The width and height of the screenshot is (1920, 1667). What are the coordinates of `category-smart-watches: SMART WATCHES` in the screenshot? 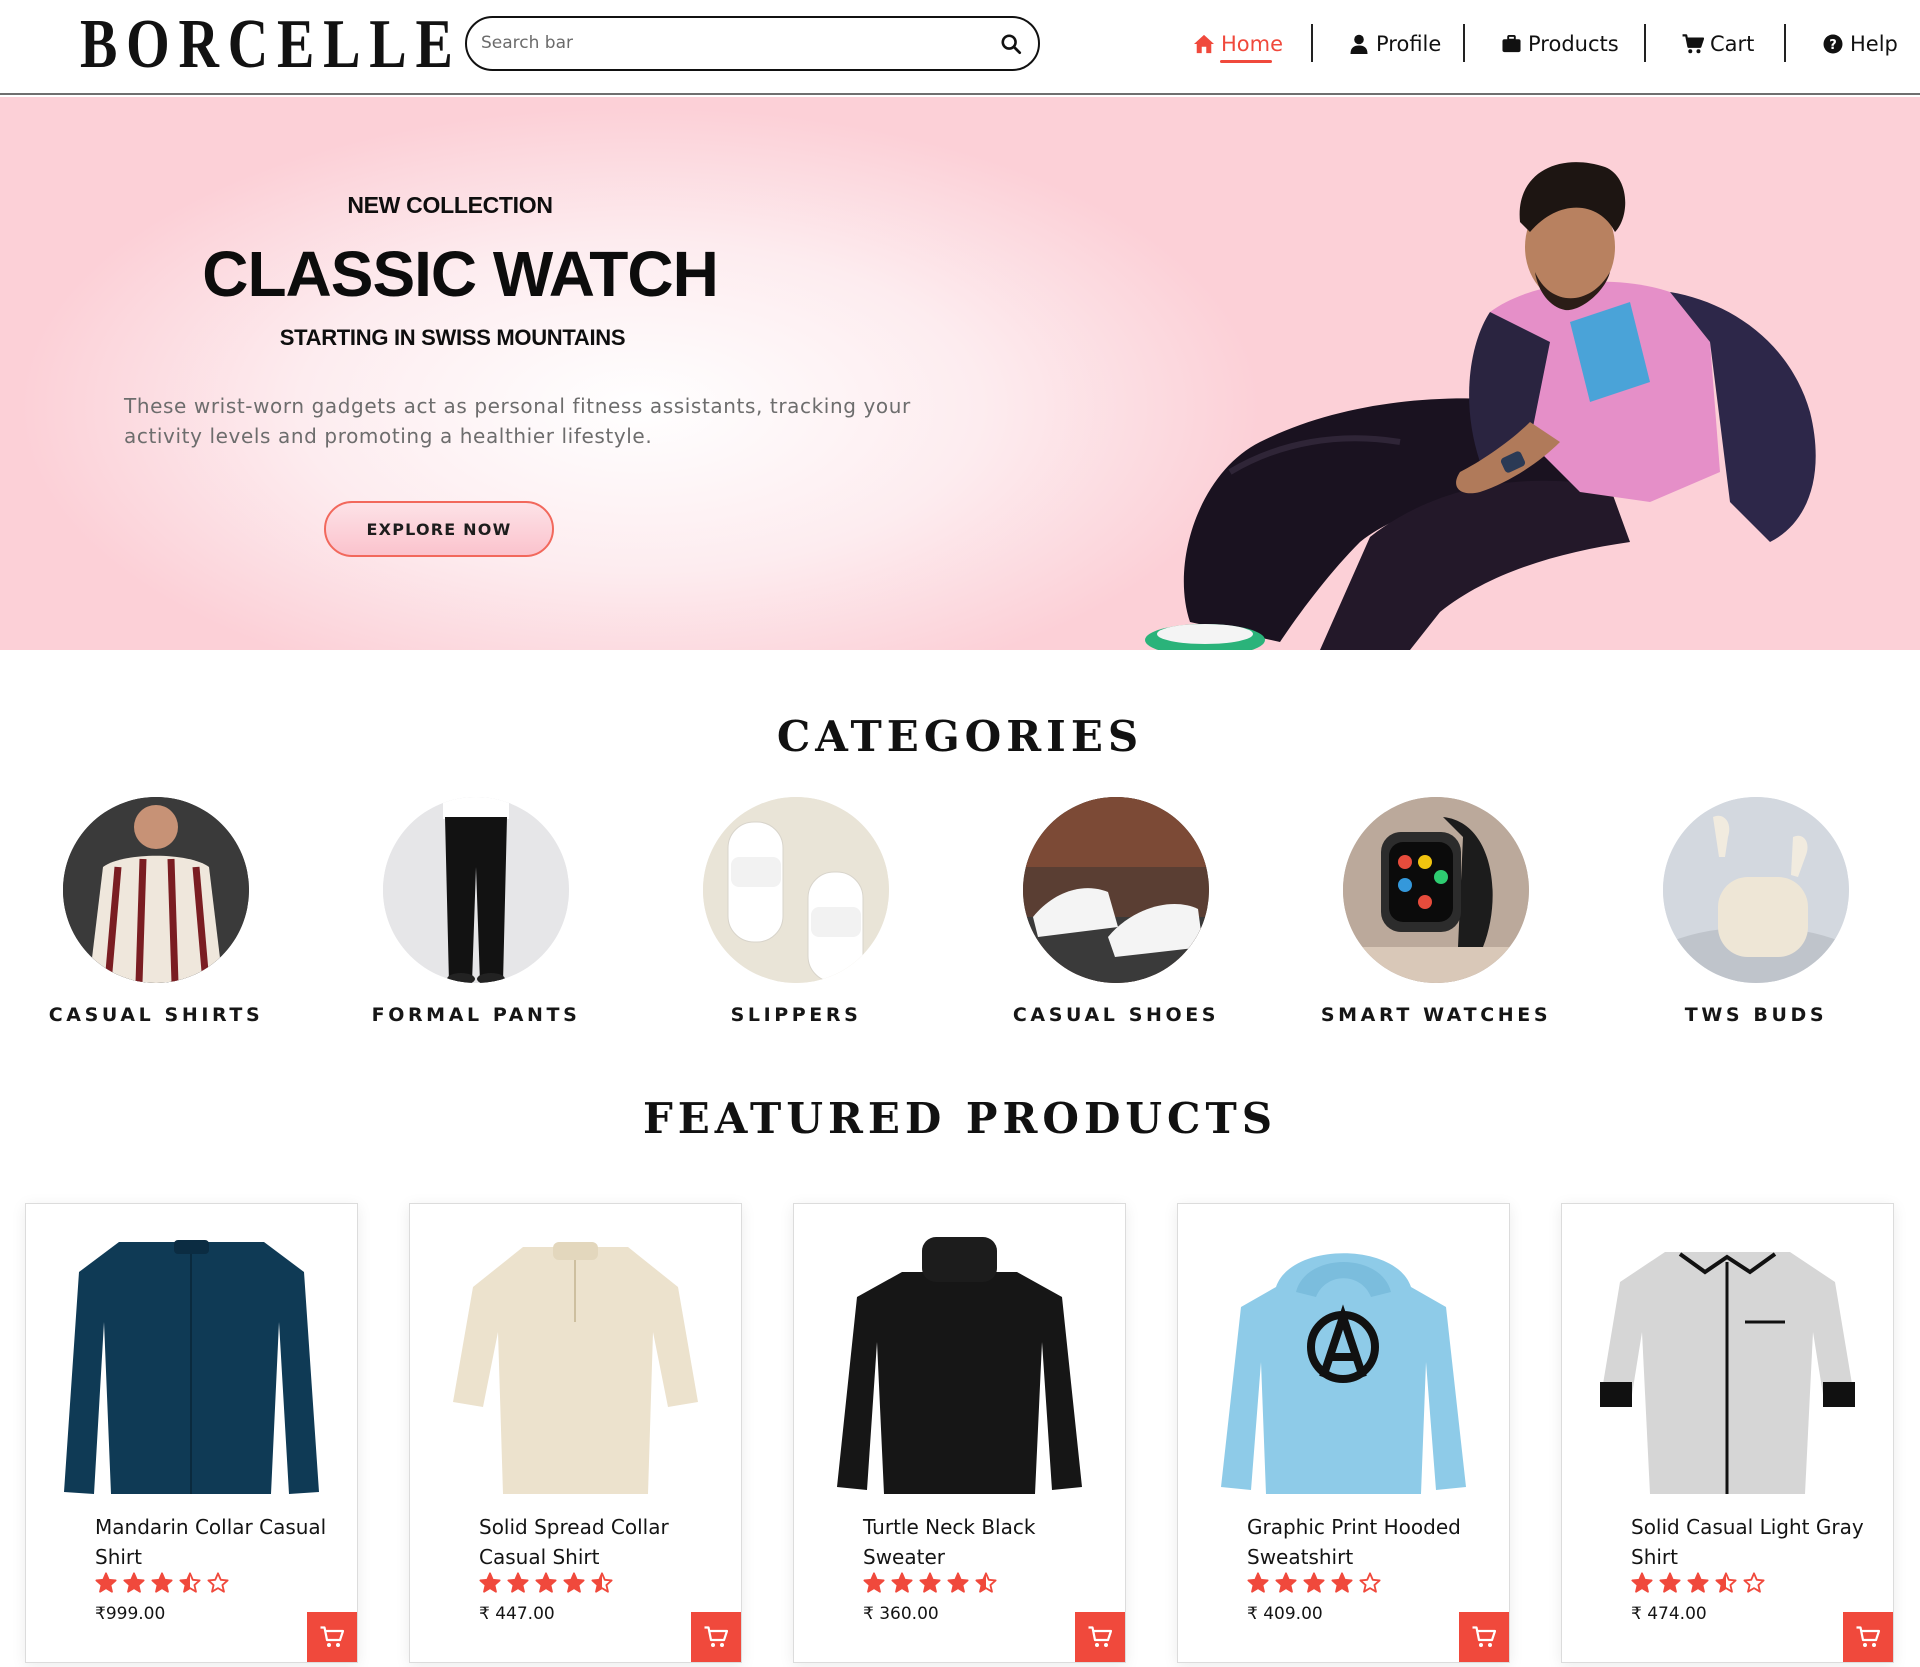 It's located at (1436, 914).